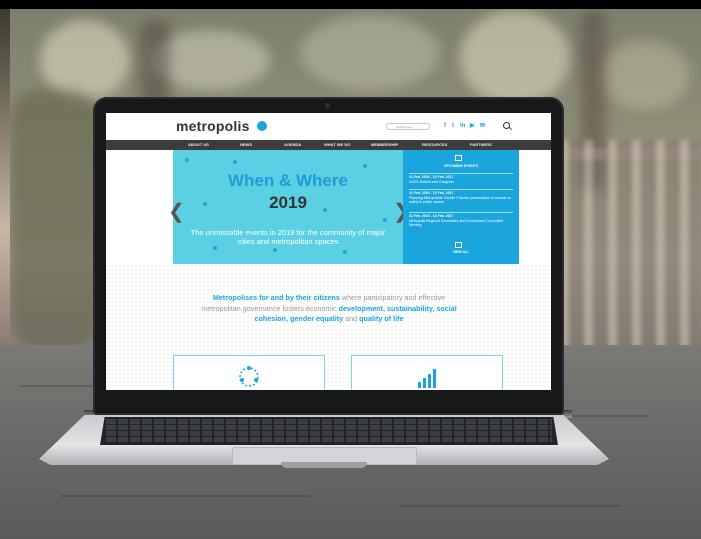 Image resolution: width=701 pixels, height=539 pixels. I want to click on view-all-link: VIEW ALL, so click(461, 252).